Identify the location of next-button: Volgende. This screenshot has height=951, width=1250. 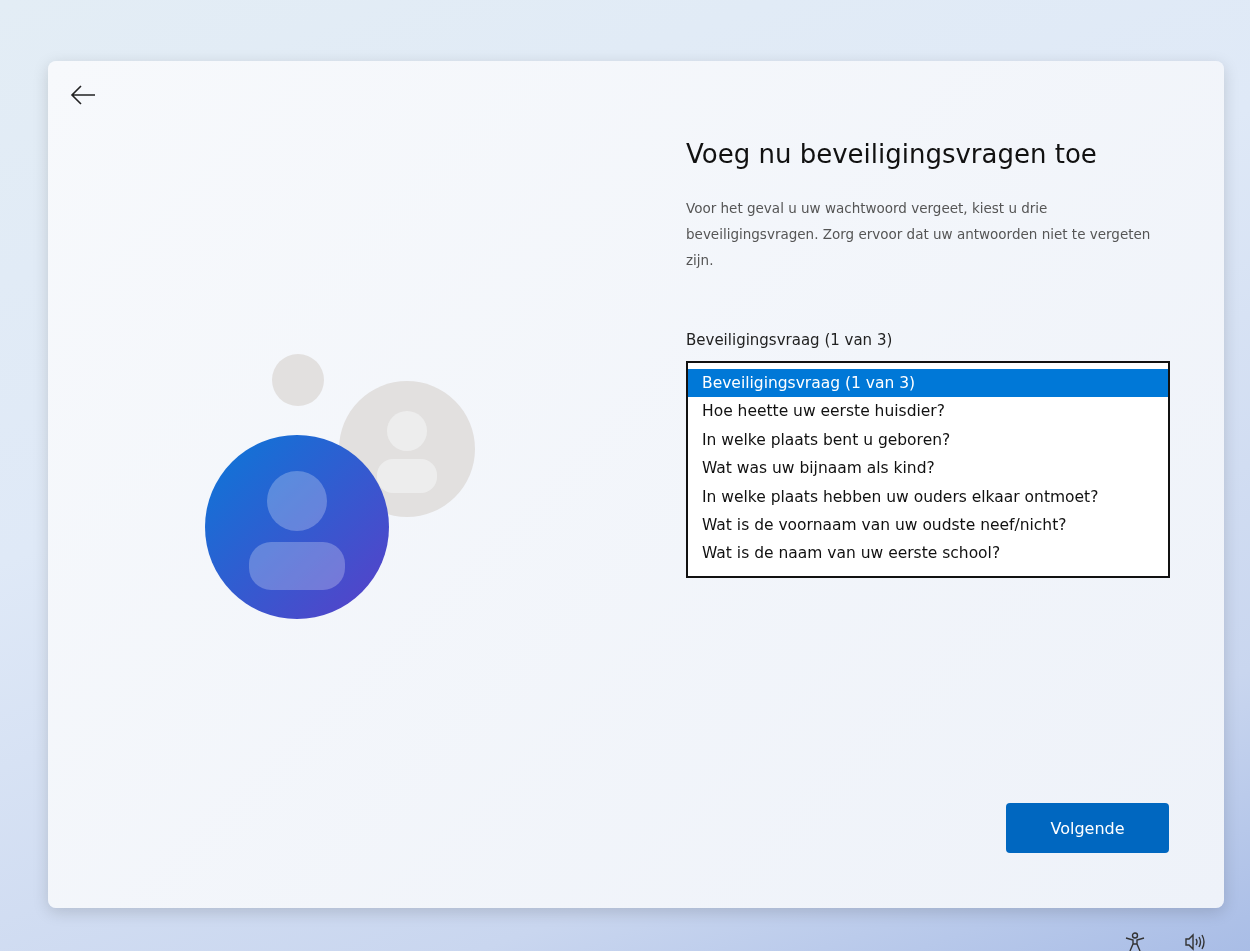
(1087, 828).